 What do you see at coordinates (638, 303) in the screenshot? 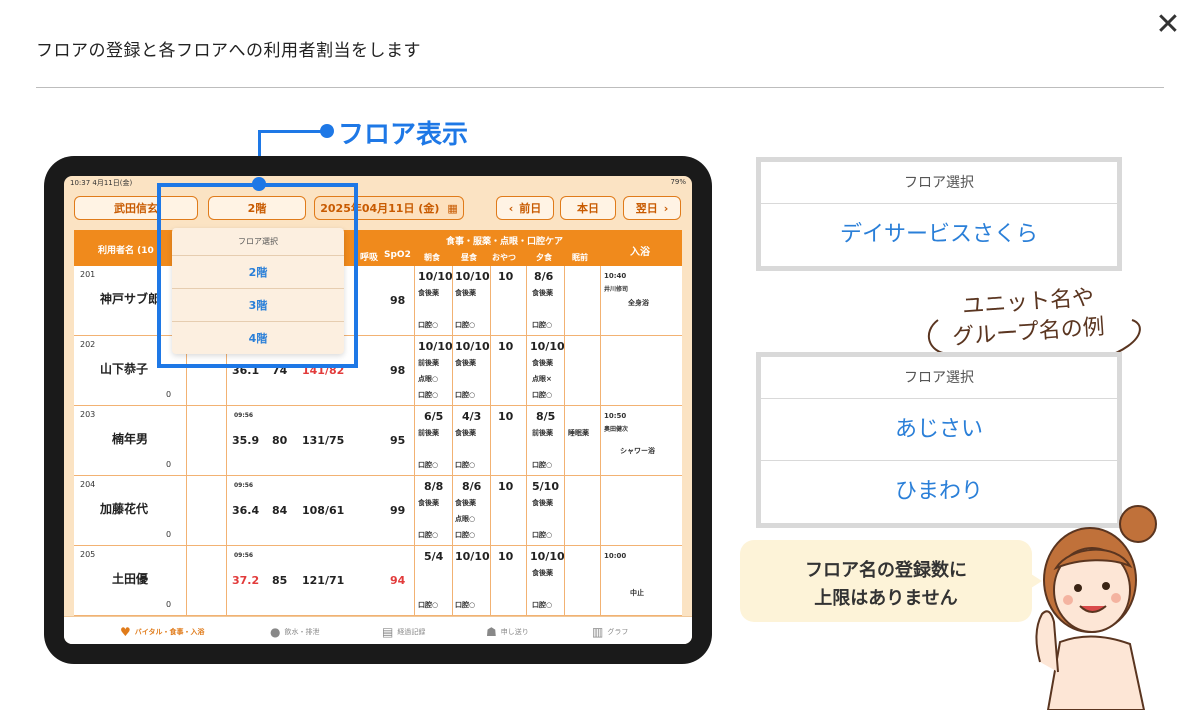
I see `bath-type: 全身浴` at bounding box center [638, 303].